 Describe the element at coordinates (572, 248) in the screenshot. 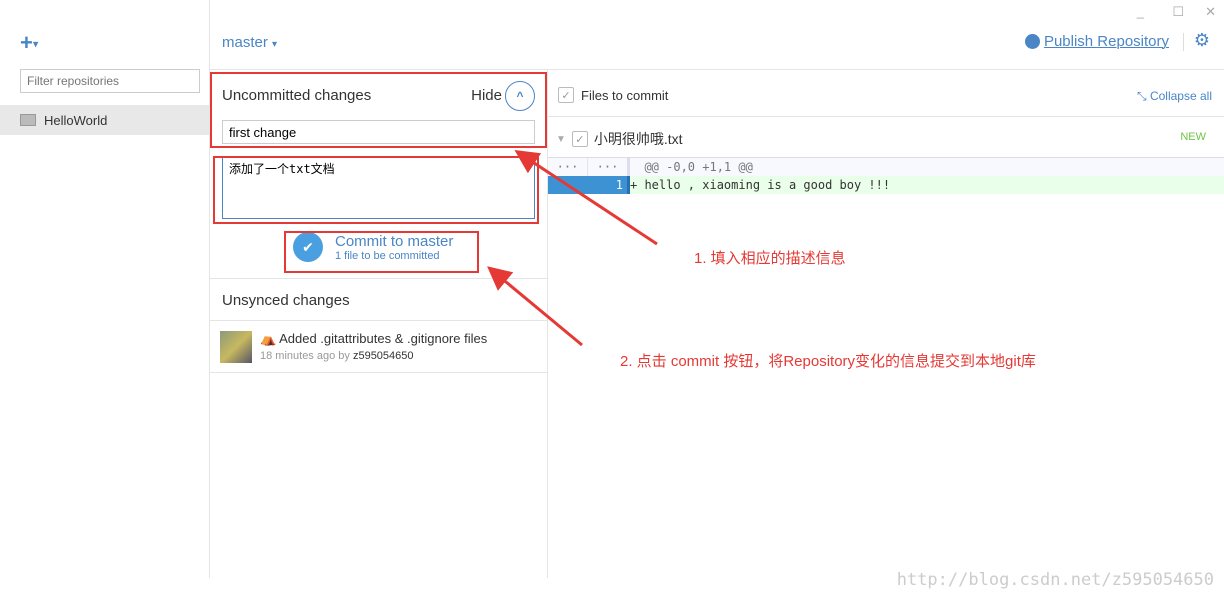

I see `annotation-arrows` at that location.